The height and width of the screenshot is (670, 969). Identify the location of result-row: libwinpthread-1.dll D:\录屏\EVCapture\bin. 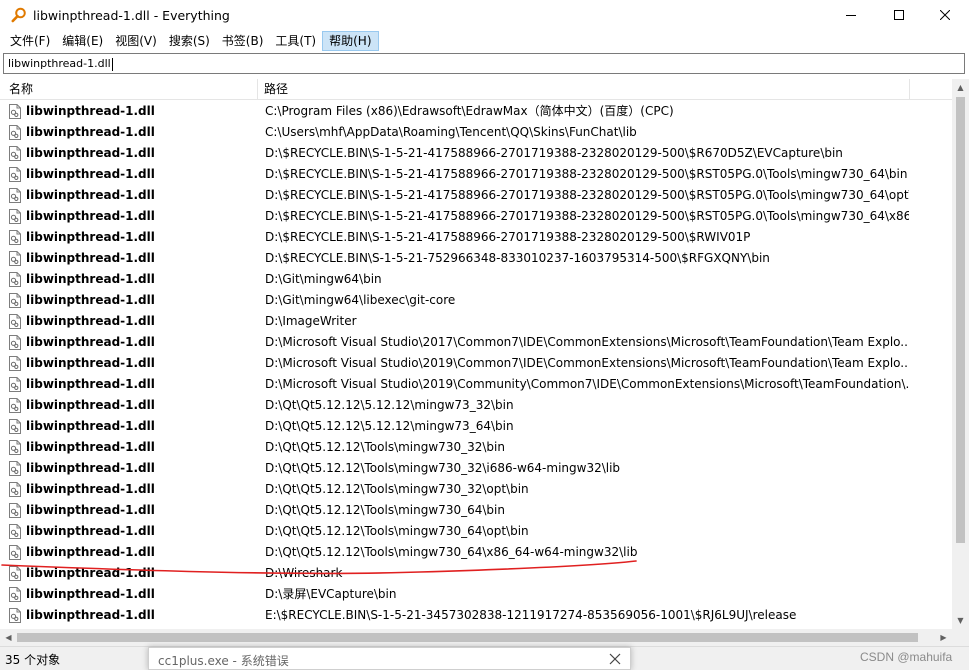
(476, 594).